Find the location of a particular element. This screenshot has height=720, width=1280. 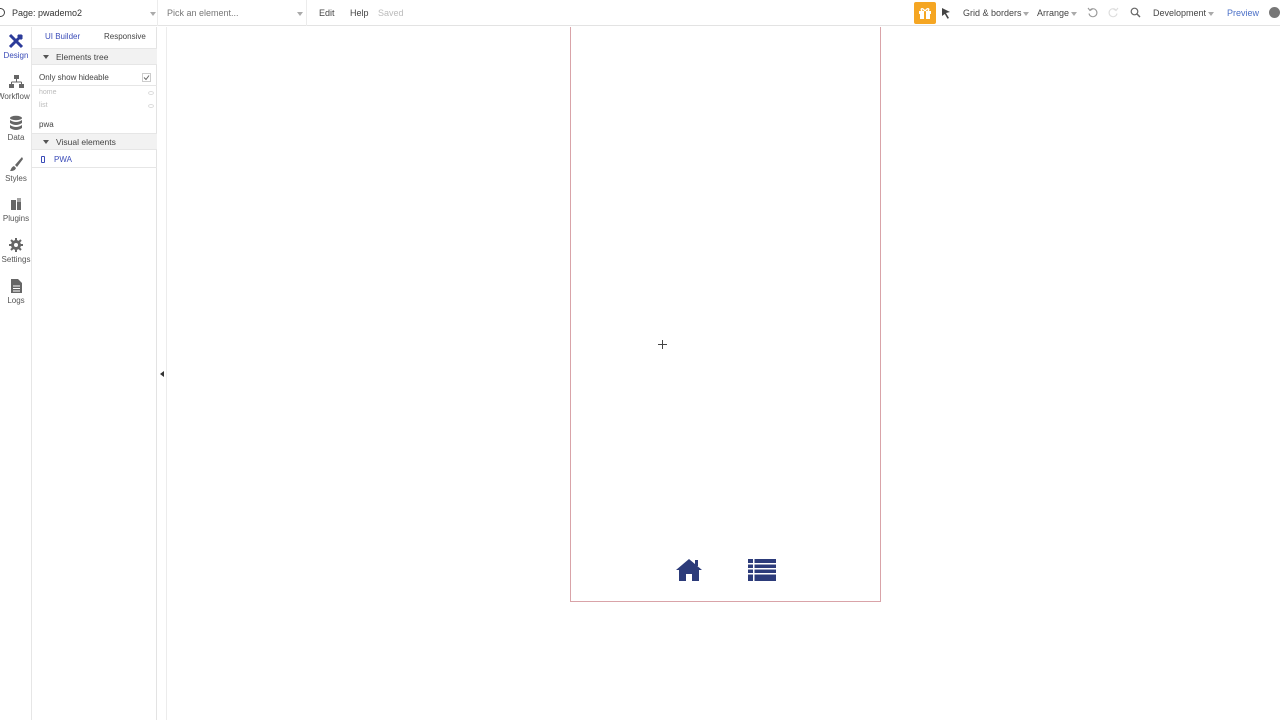

visual-elements-header: Visual elements is located at coordinates (94, 141).